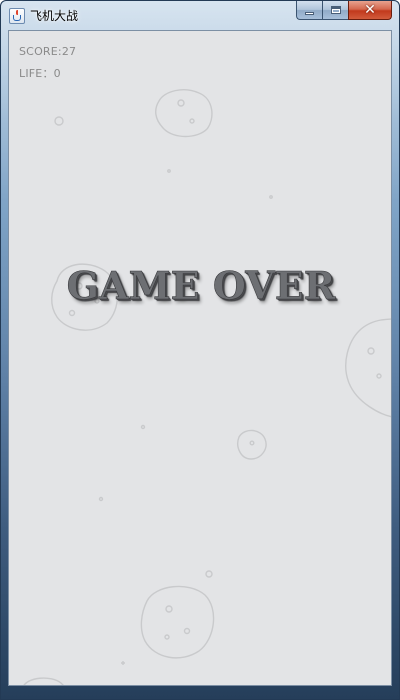 Image resolution: width=400 pixels, height=700 pixels. What do you see at coordinates (123, 663) in the screenshot?
I see `sparkle` at bounding box center [123, 663].